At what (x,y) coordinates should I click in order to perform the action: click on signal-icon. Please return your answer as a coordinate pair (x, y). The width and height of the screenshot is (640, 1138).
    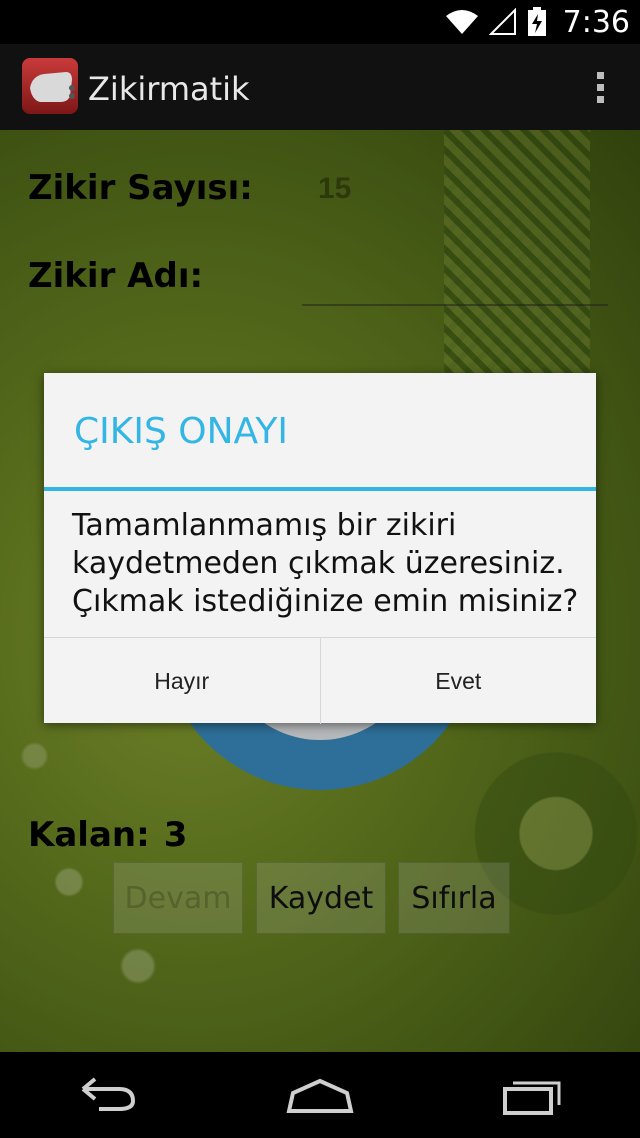
    Looking at the image, I should click on (502, 21).